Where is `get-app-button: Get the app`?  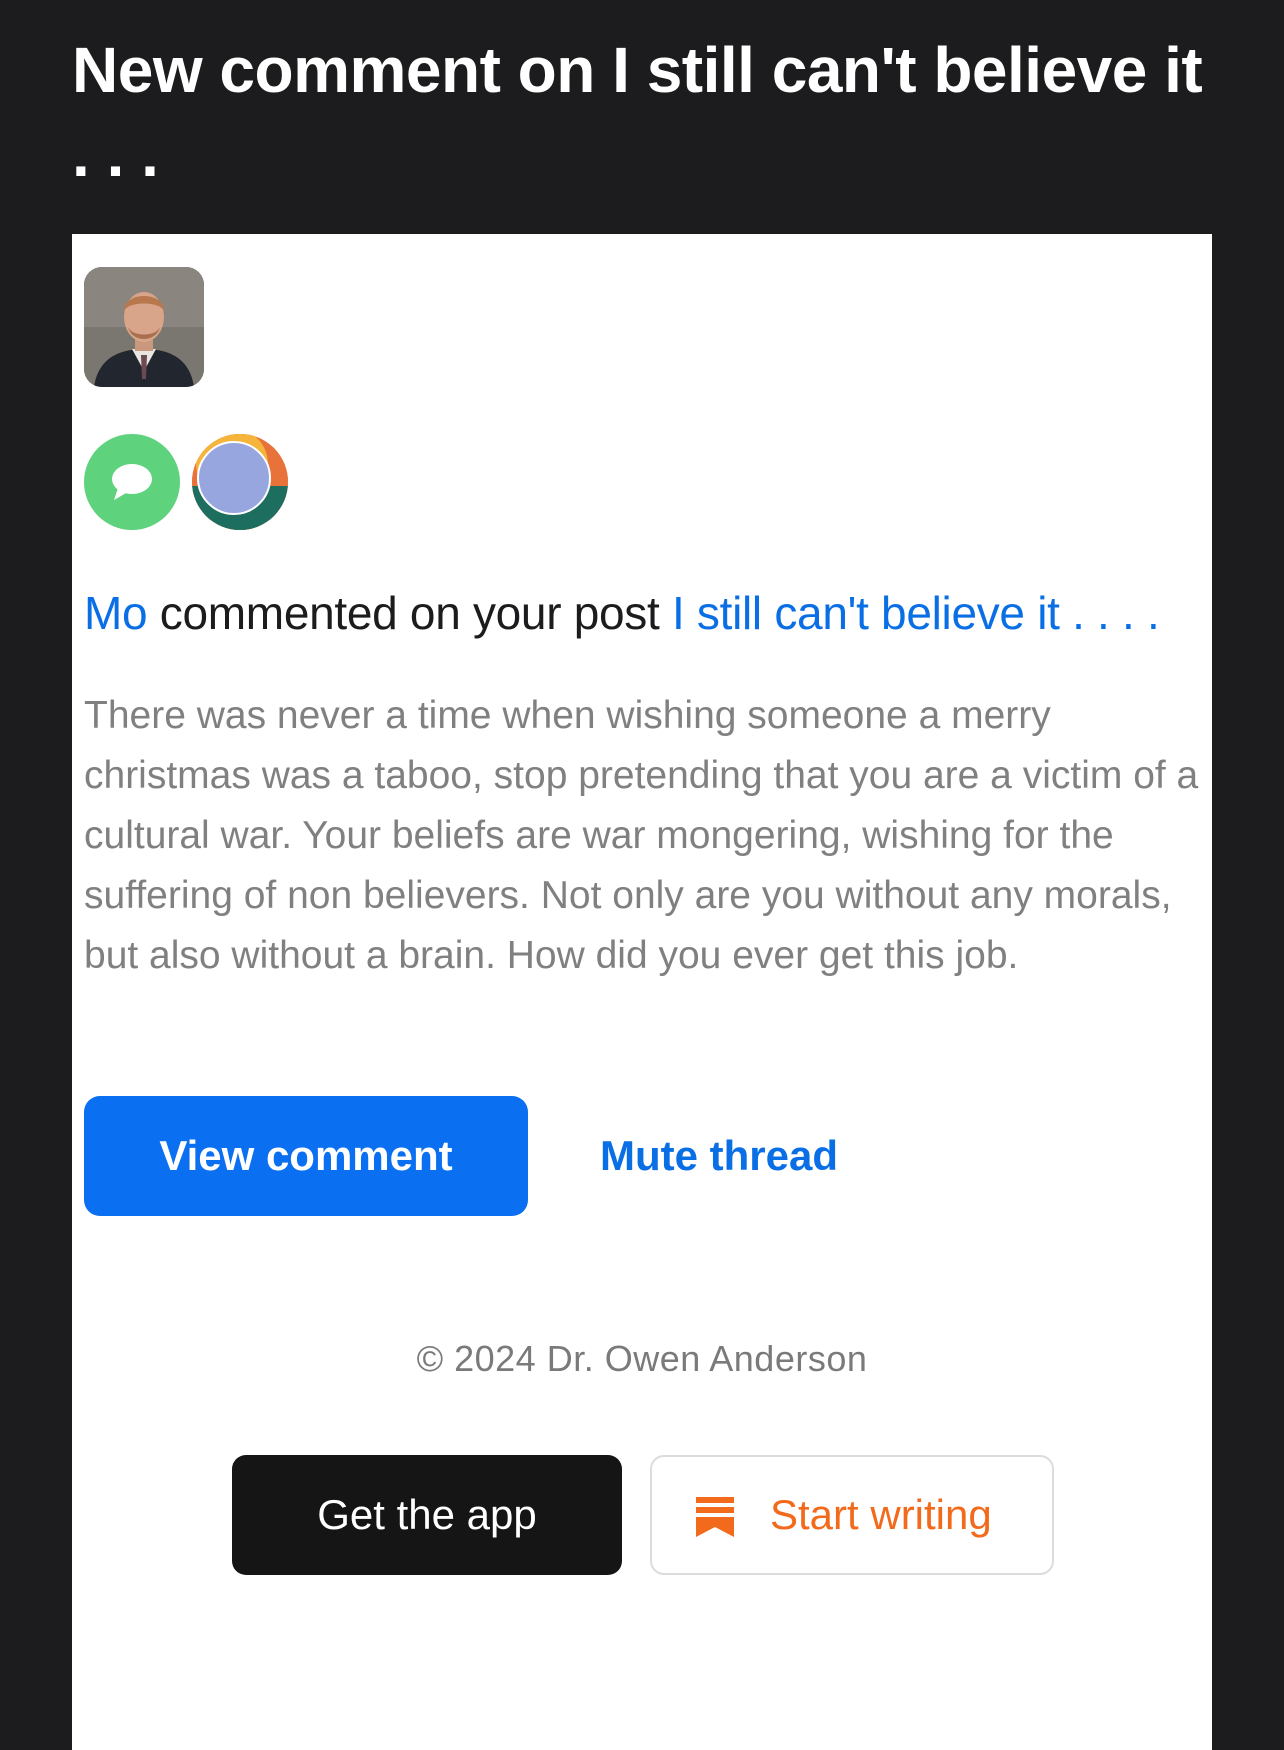
get-app-button: Get the app is located at coordinates (427, 1515).